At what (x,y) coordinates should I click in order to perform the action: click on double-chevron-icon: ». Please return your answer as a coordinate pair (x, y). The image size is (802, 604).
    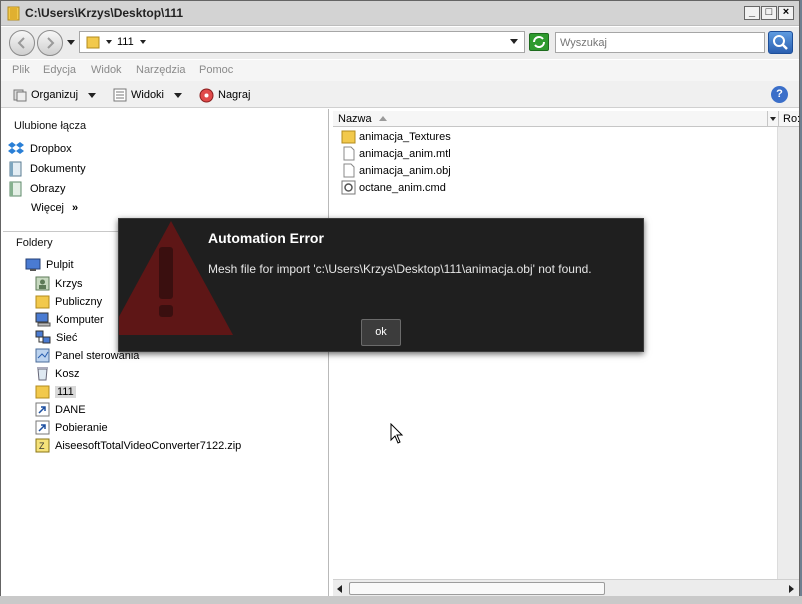
    Looking at the image, I should click on (75, 208).